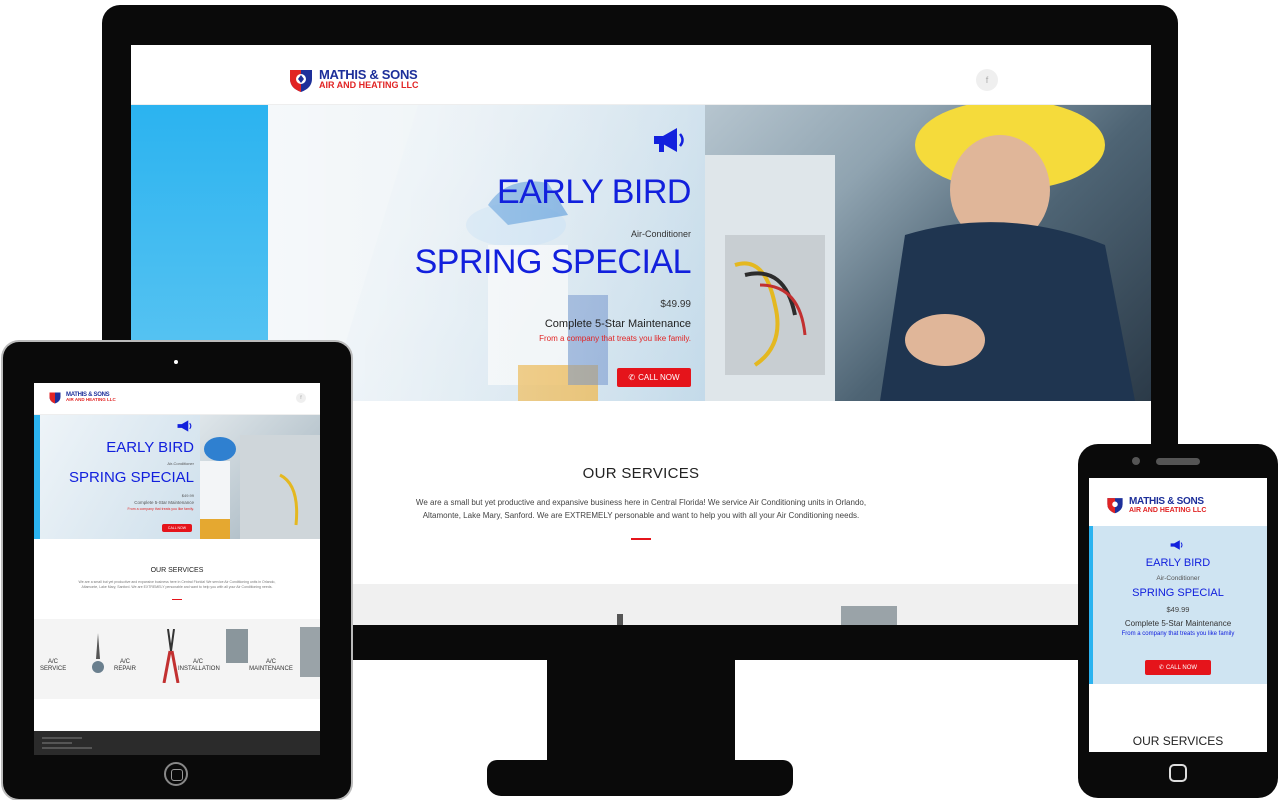  What do you see at coordinates (187, 495) in the screenshot?
I see `tablet-hero-price: $49.99` at bounding box center [187, 495].